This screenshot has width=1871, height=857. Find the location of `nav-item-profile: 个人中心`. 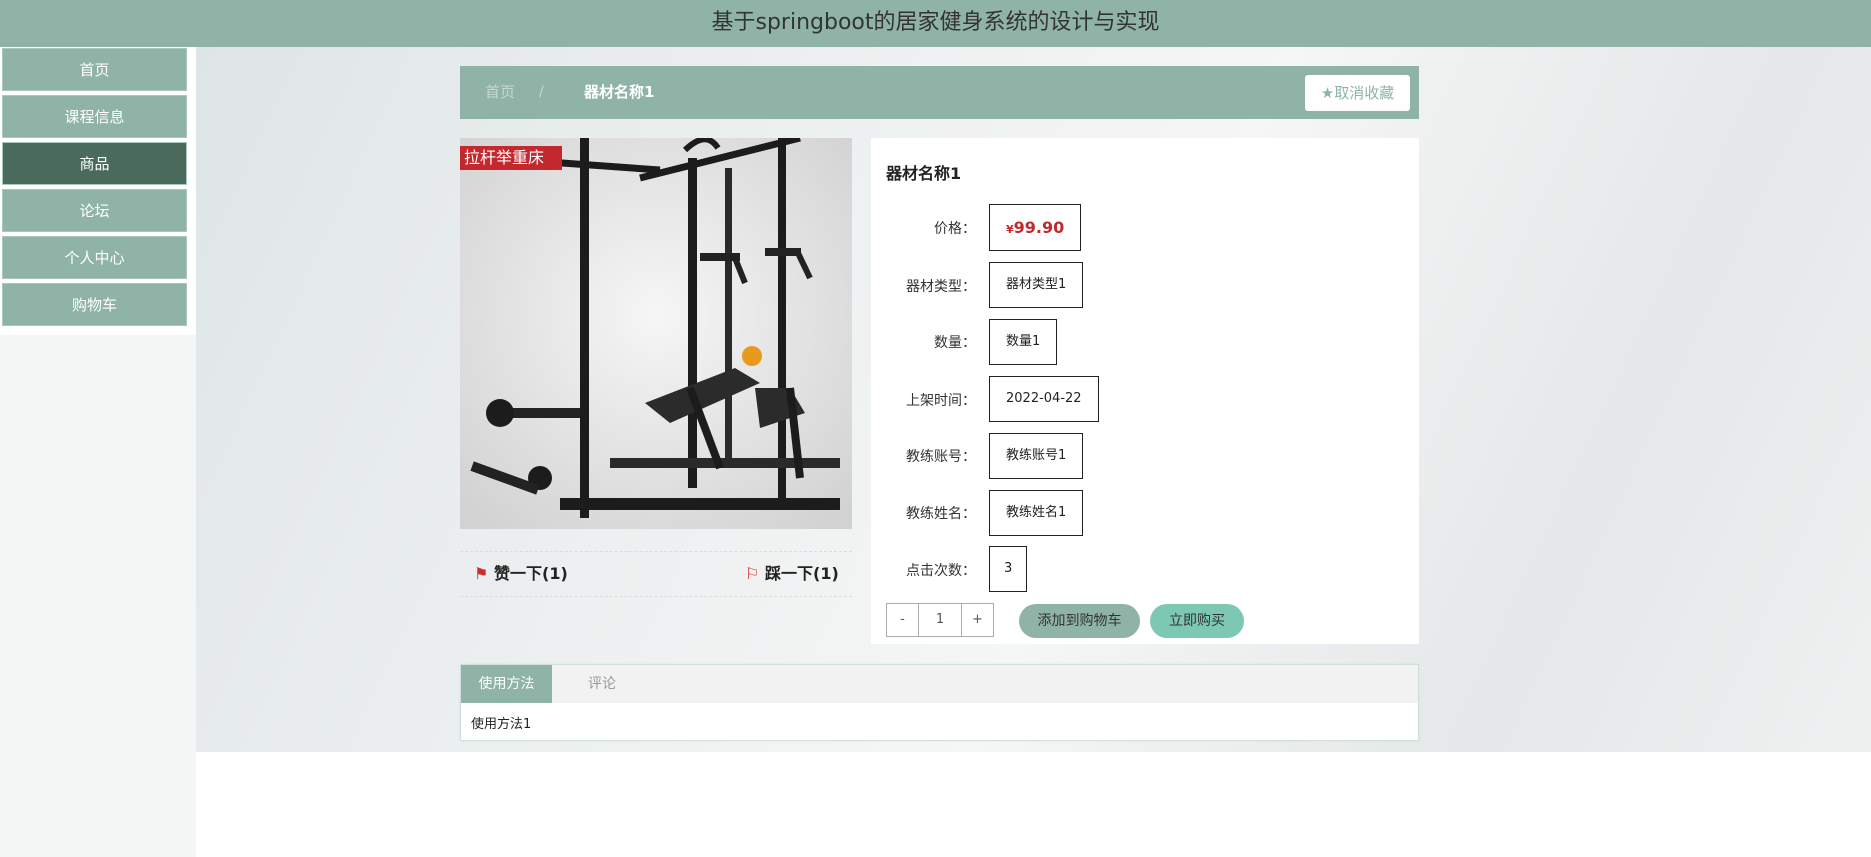

nav-item-profile: 个人中心 is located at coordinates (94, 257).